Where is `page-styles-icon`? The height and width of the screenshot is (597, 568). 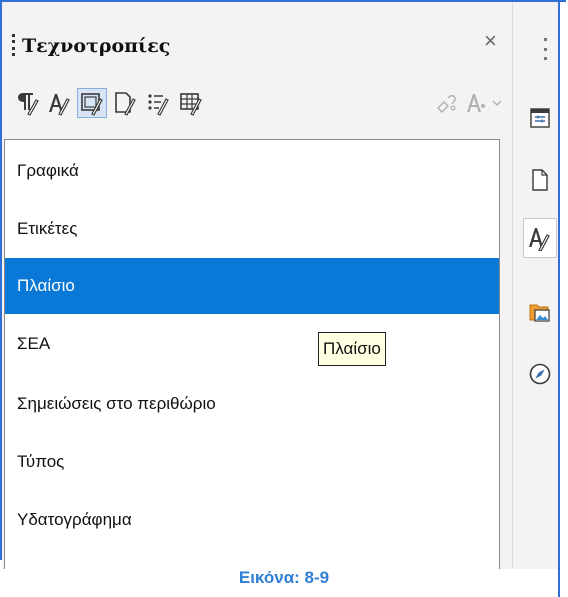 page-styles-icon is located at coordinates (125, 104).